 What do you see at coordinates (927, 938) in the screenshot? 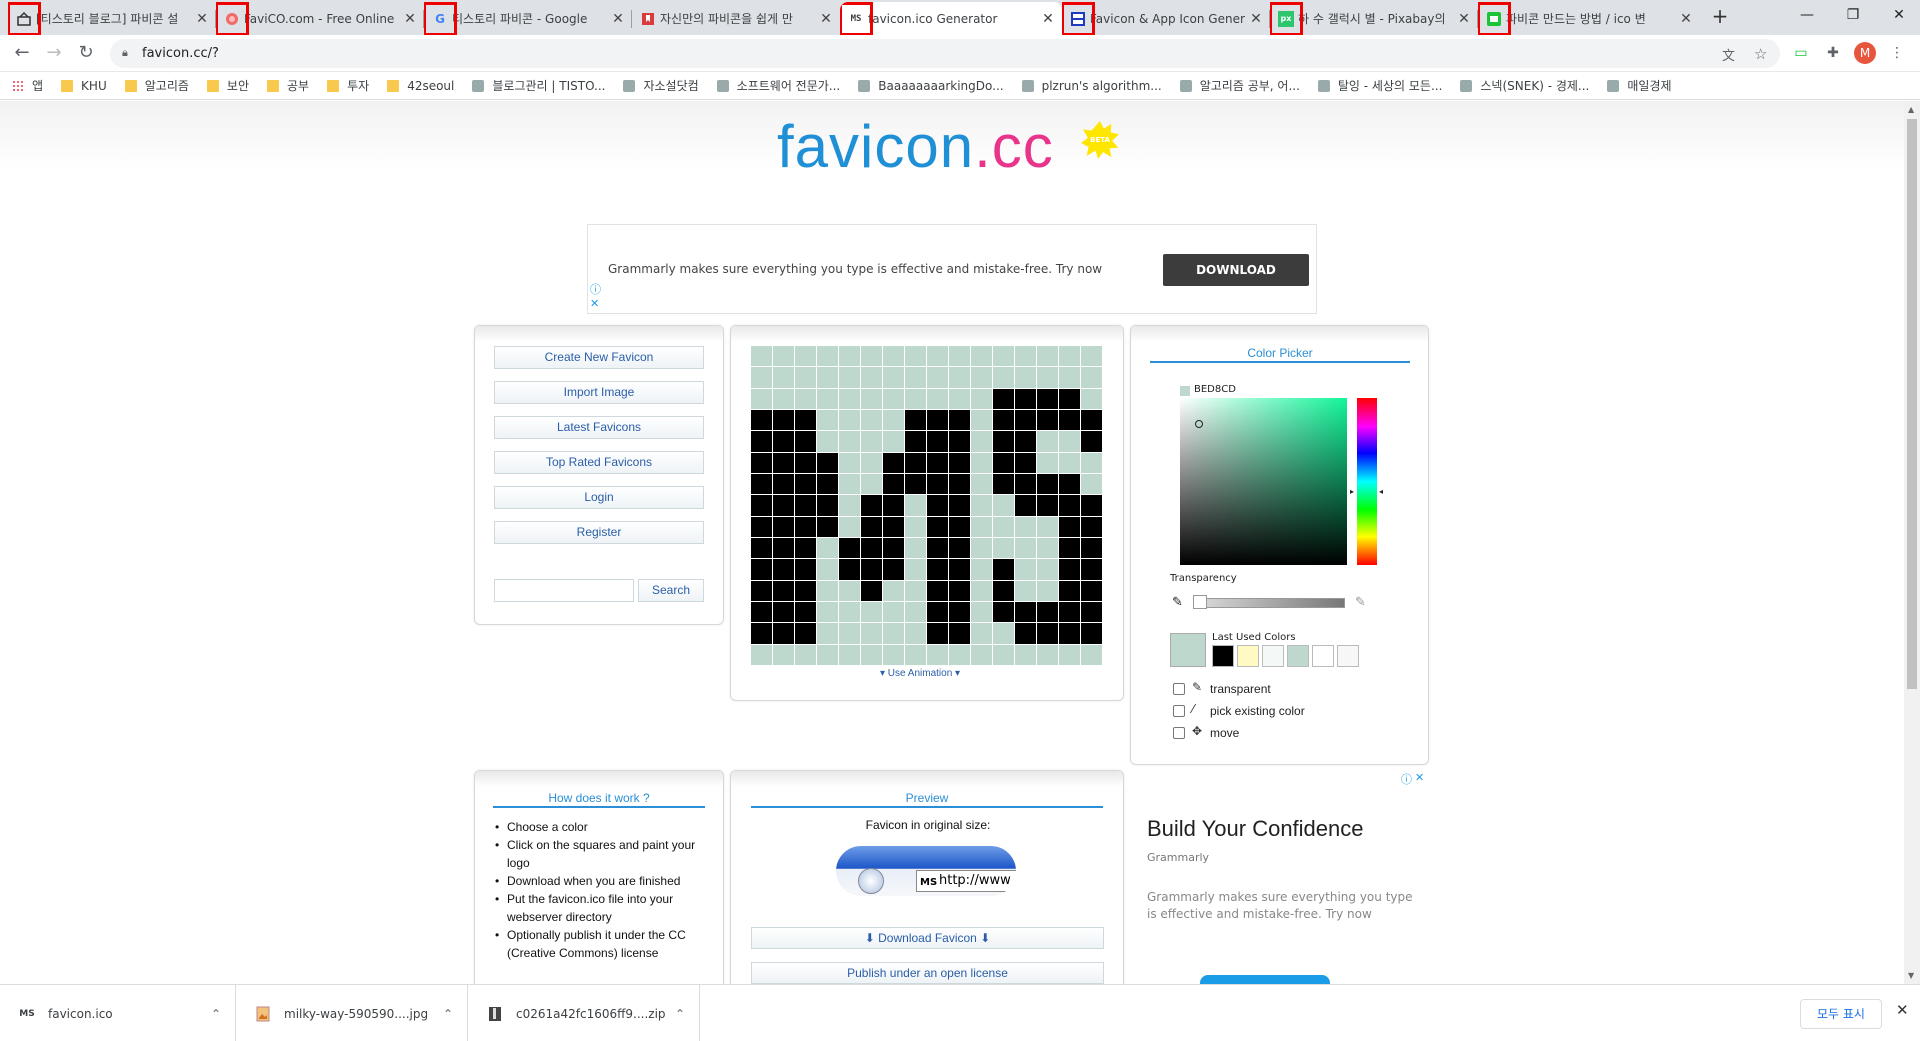
I see `download-favicon-button: ⬇ Download Favicon ⬇` at bounding box center [927, 938].